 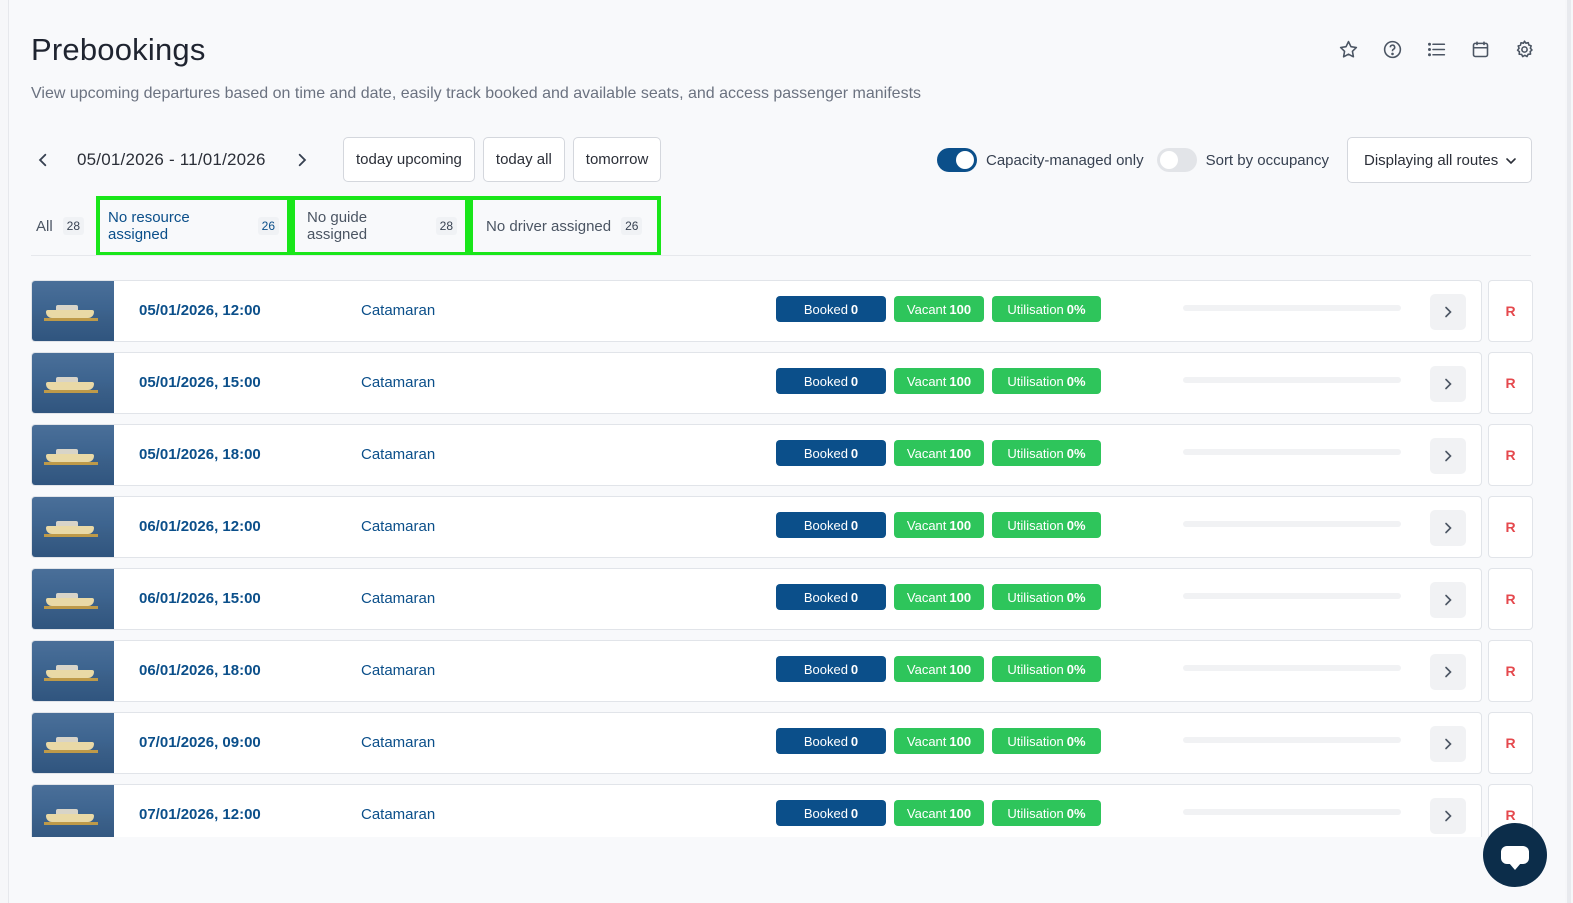 I want to click on departure-datetime: 06/01/2026, 15:00, so click(x=200, y=598).